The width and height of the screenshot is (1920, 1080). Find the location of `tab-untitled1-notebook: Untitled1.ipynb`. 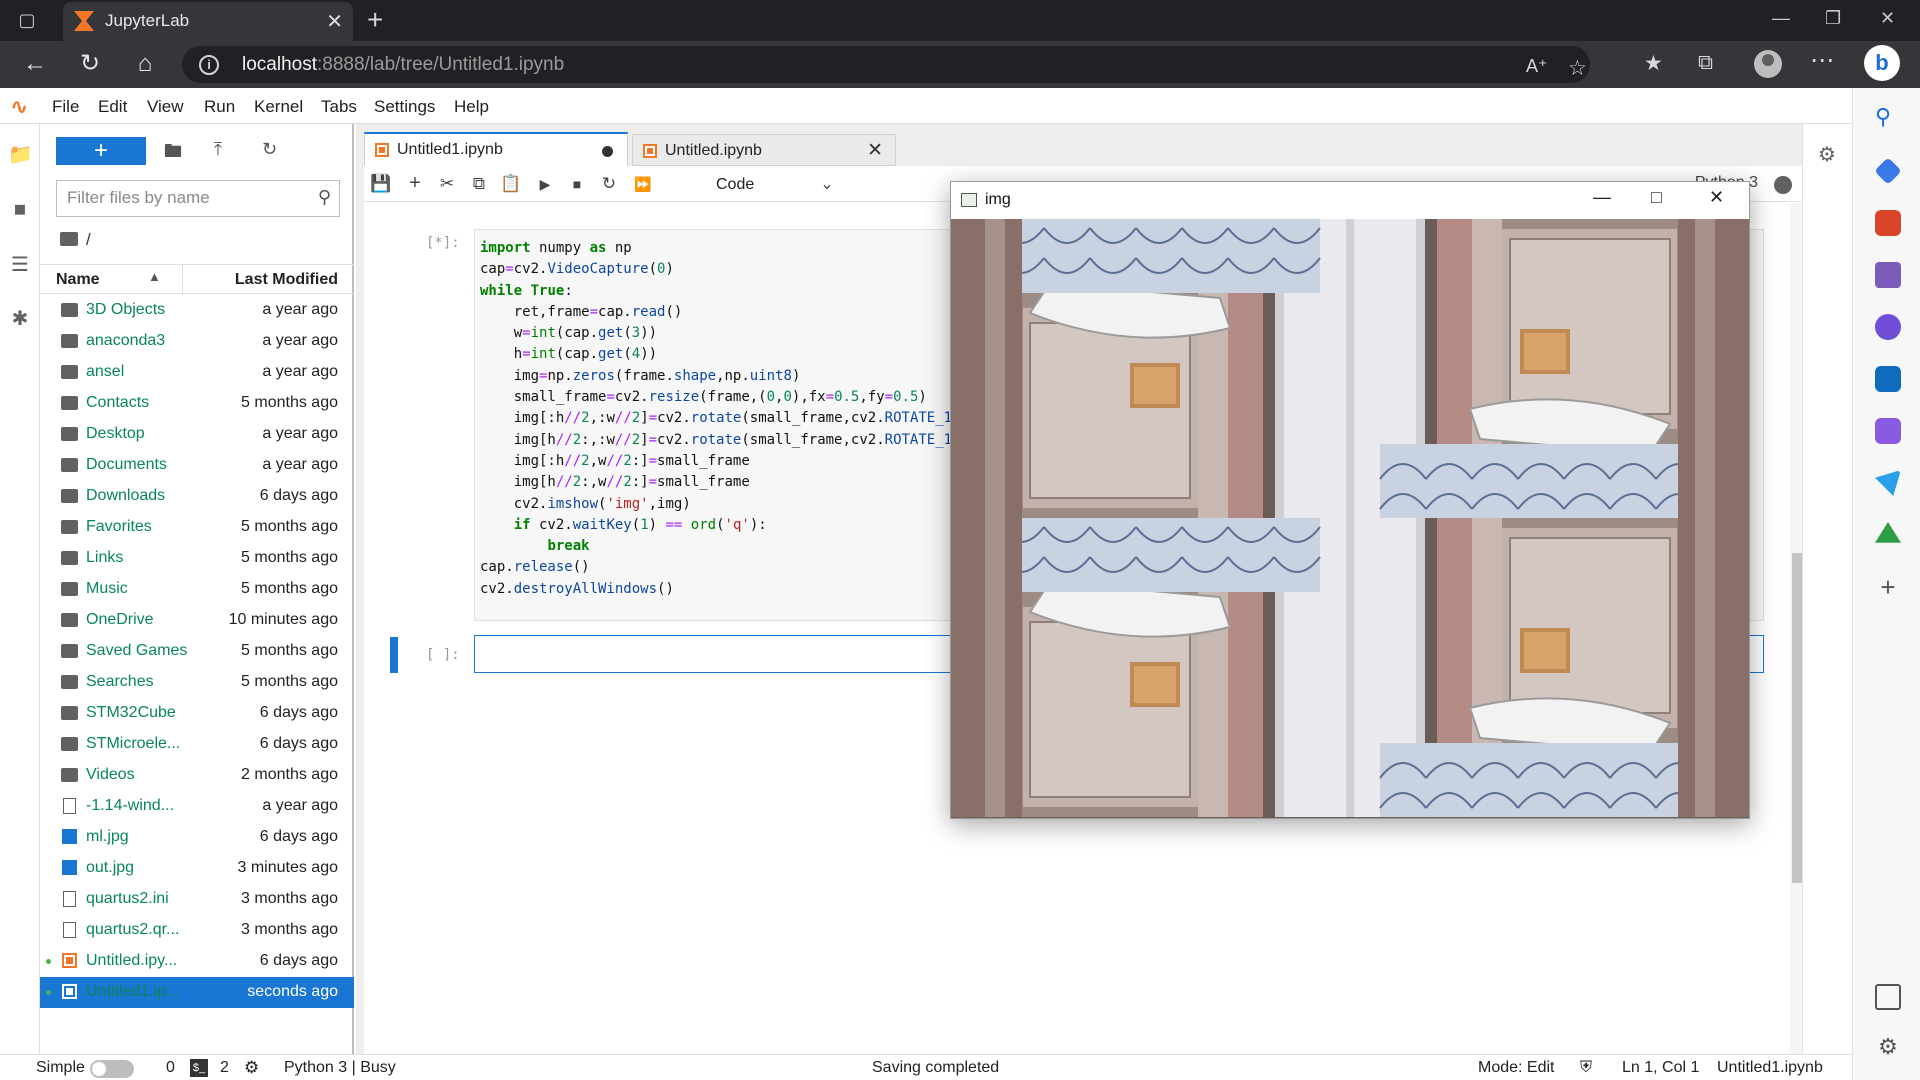

tab-untitled1-notebook: Untitled1.ipynb is located at coordinates (496, 149).